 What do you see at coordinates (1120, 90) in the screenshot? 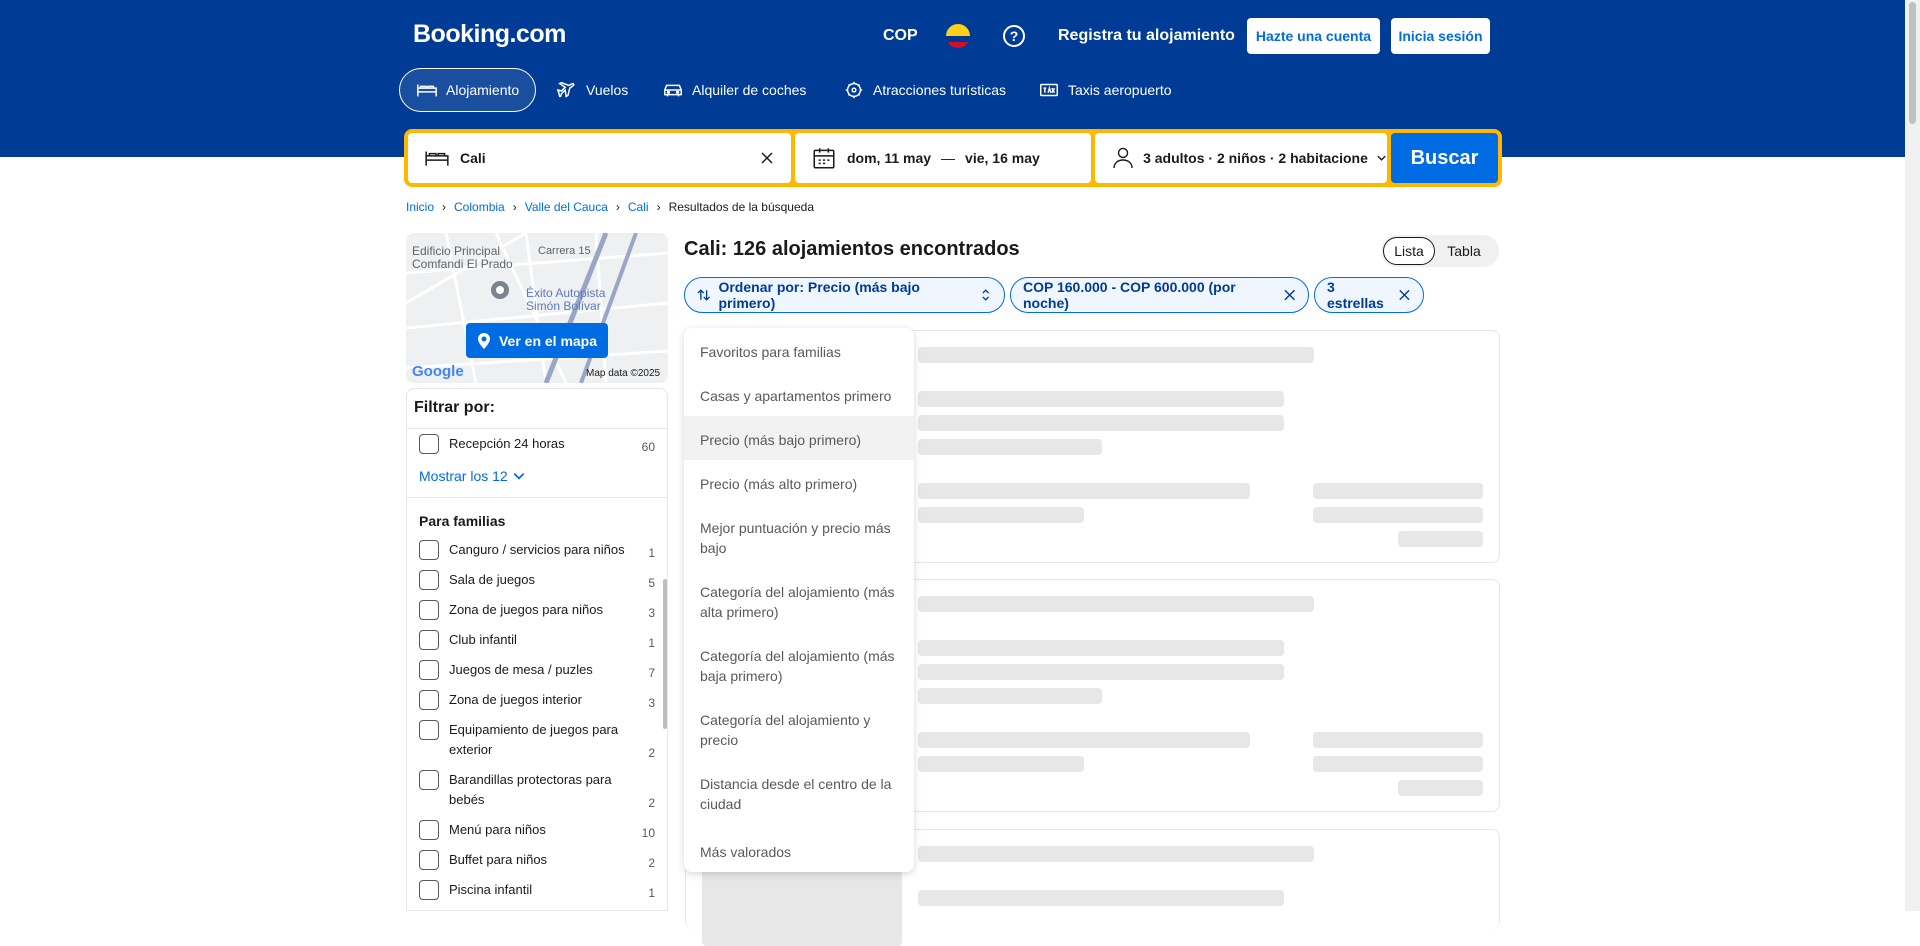
I see `nav-label: Taxis aeropuerto` at bounding box center [1120, 90].